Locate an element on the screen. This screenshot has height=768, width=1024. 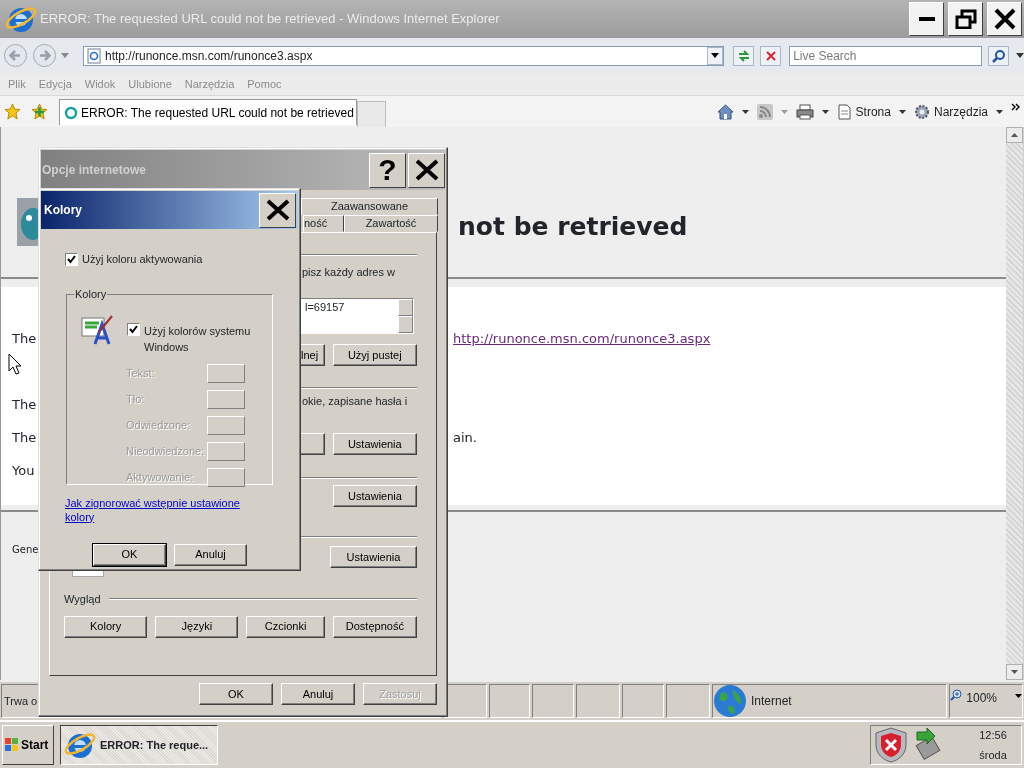
down-arrow-icon is located at coordinates (1014, 672).